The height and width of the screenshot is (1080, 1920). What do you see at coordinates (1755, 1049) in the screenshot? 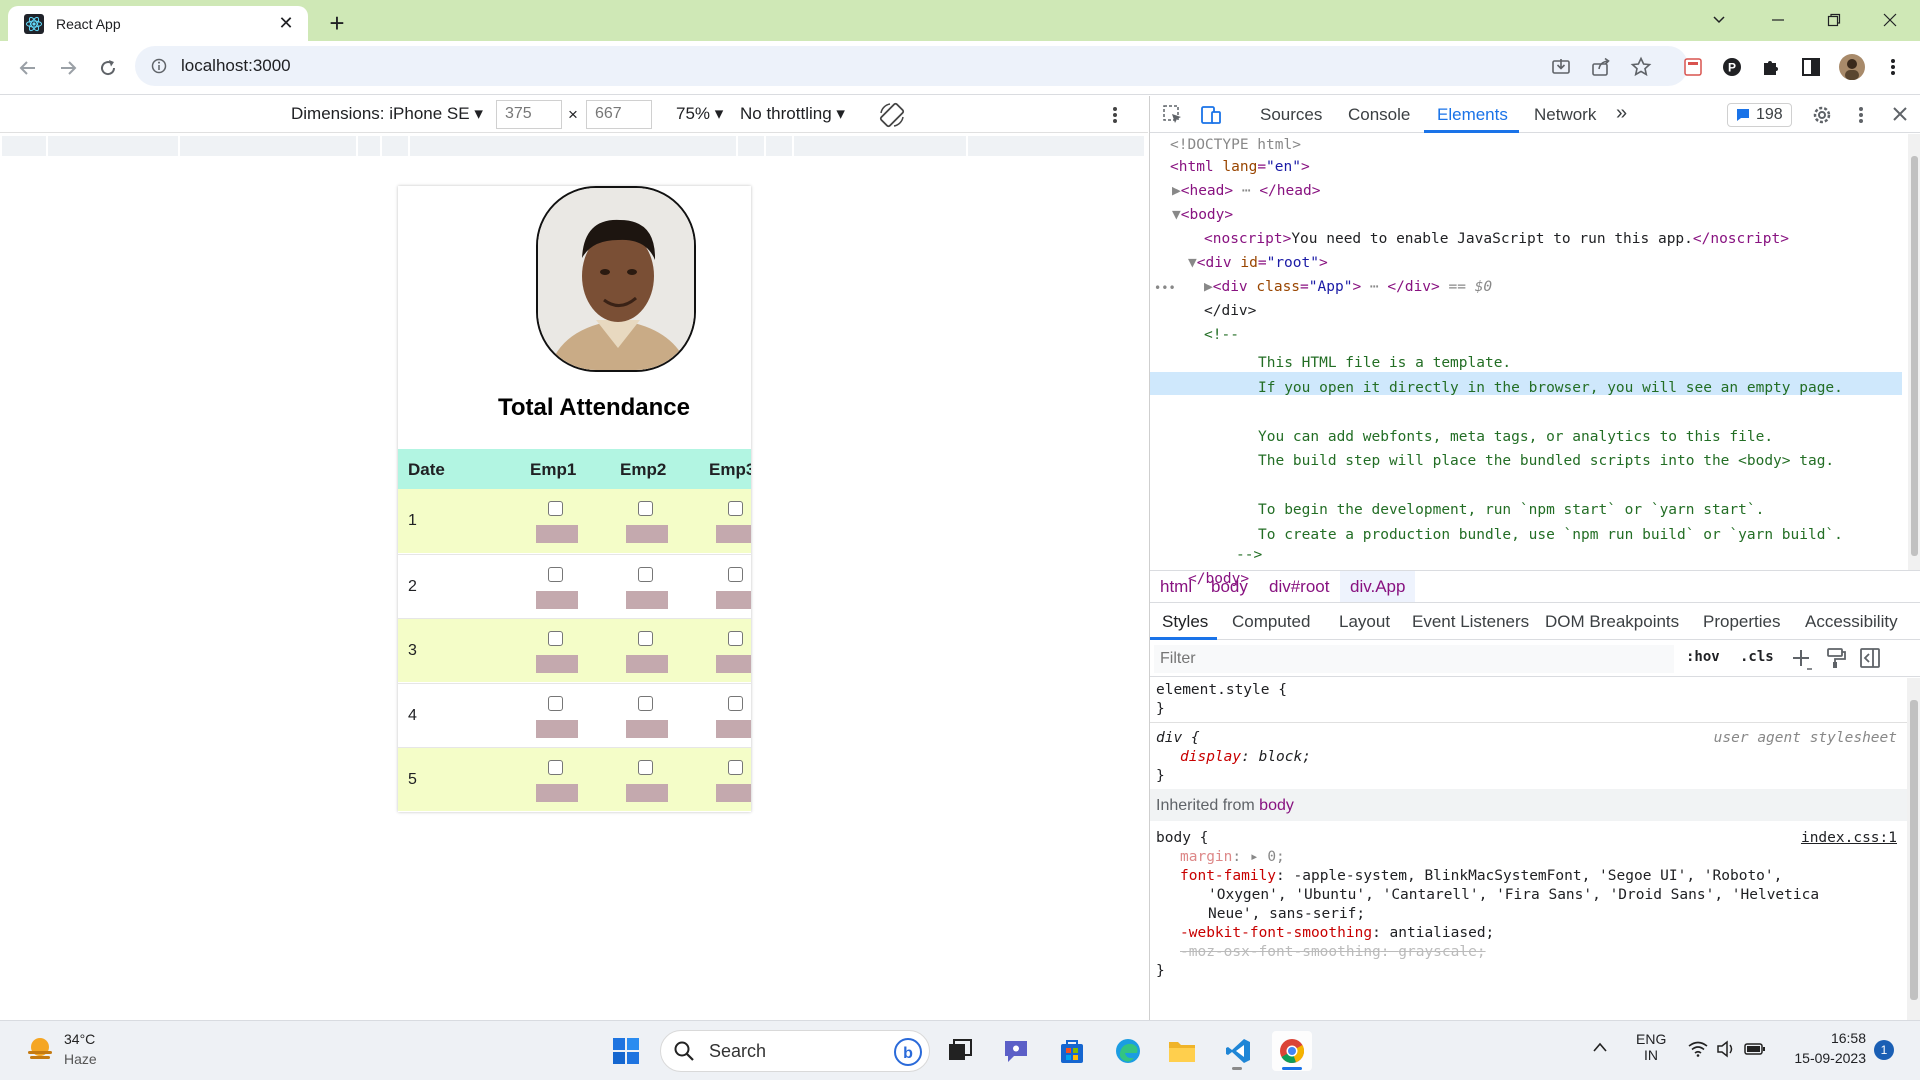
I see `battery-icon` at bounding box center [1755, 1049].